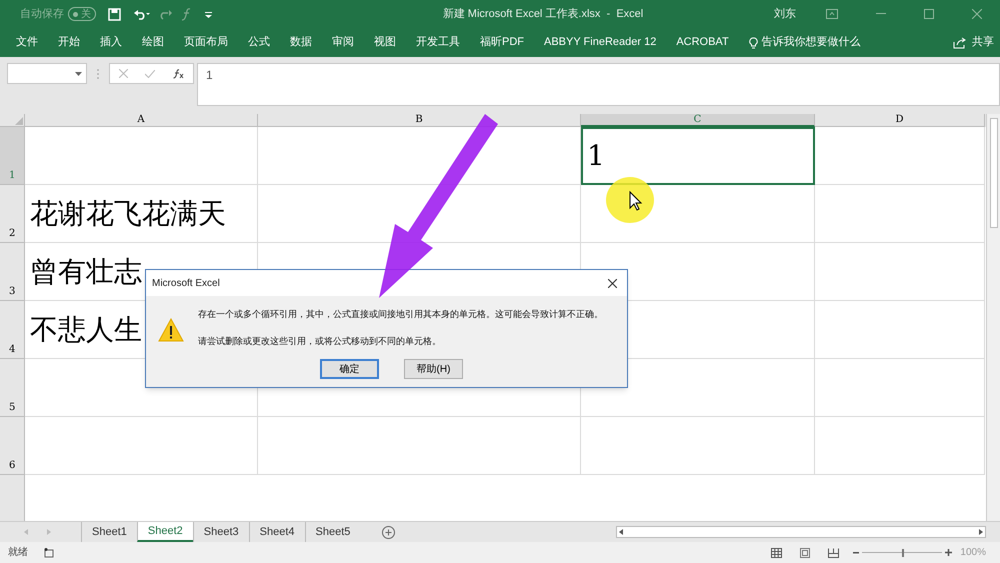 This screenshot has width=1000, height=563. I want to click on ribbon-tab: ABBYY FineReader 12, so click(600, 42).